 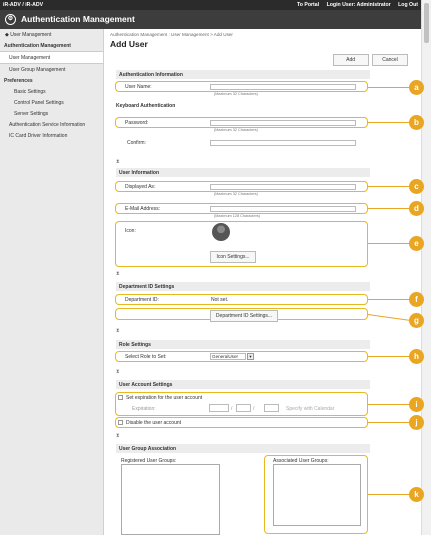 I want to click on sidebar-back-link: ◆ User Management, so click(x=51, y=34).